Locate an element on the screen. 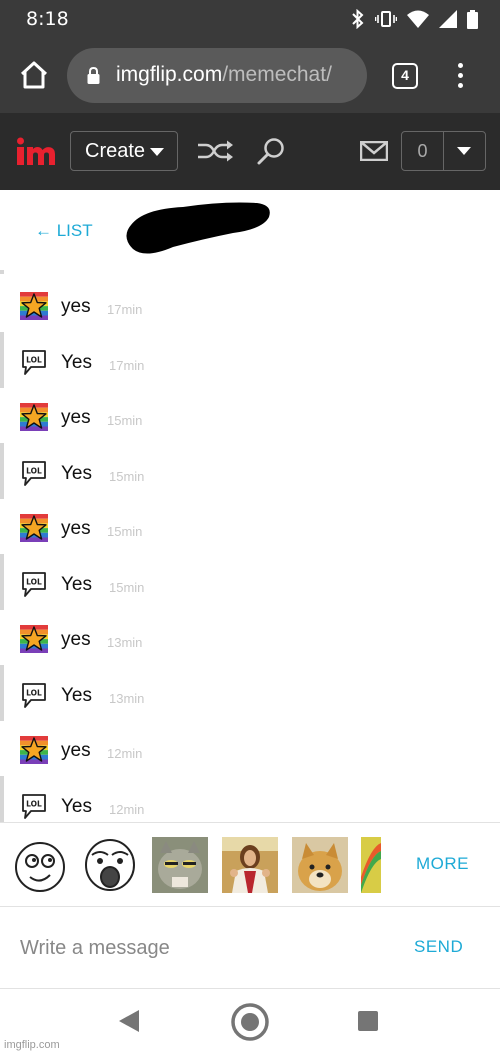 Image resolution: width=500 pixels, height=1055 pixels. meme-thumb-rage-face is located at coordinates (40, 865).